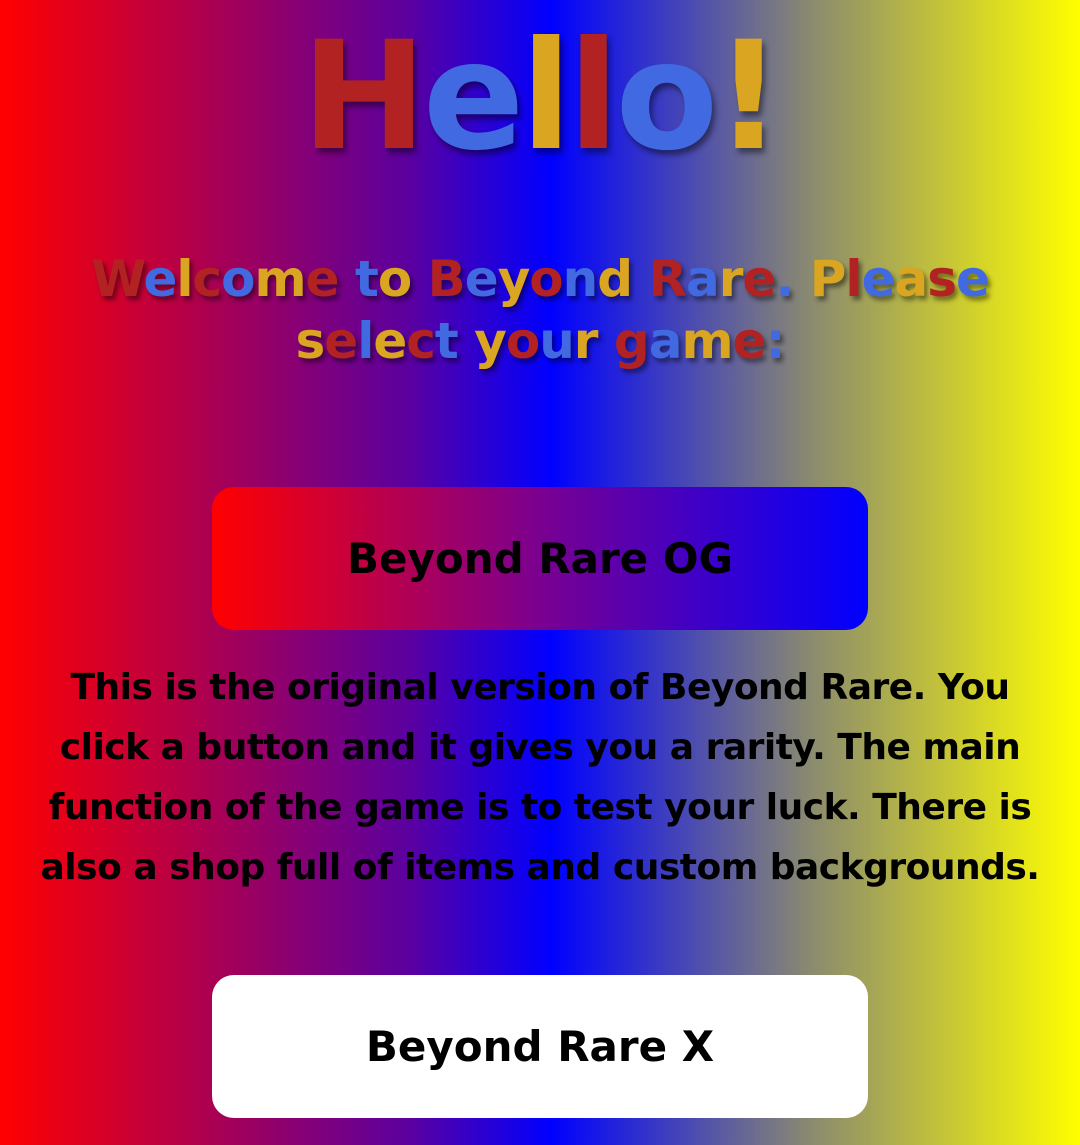  I want to click on hello-letter: H, so click(364, 97).